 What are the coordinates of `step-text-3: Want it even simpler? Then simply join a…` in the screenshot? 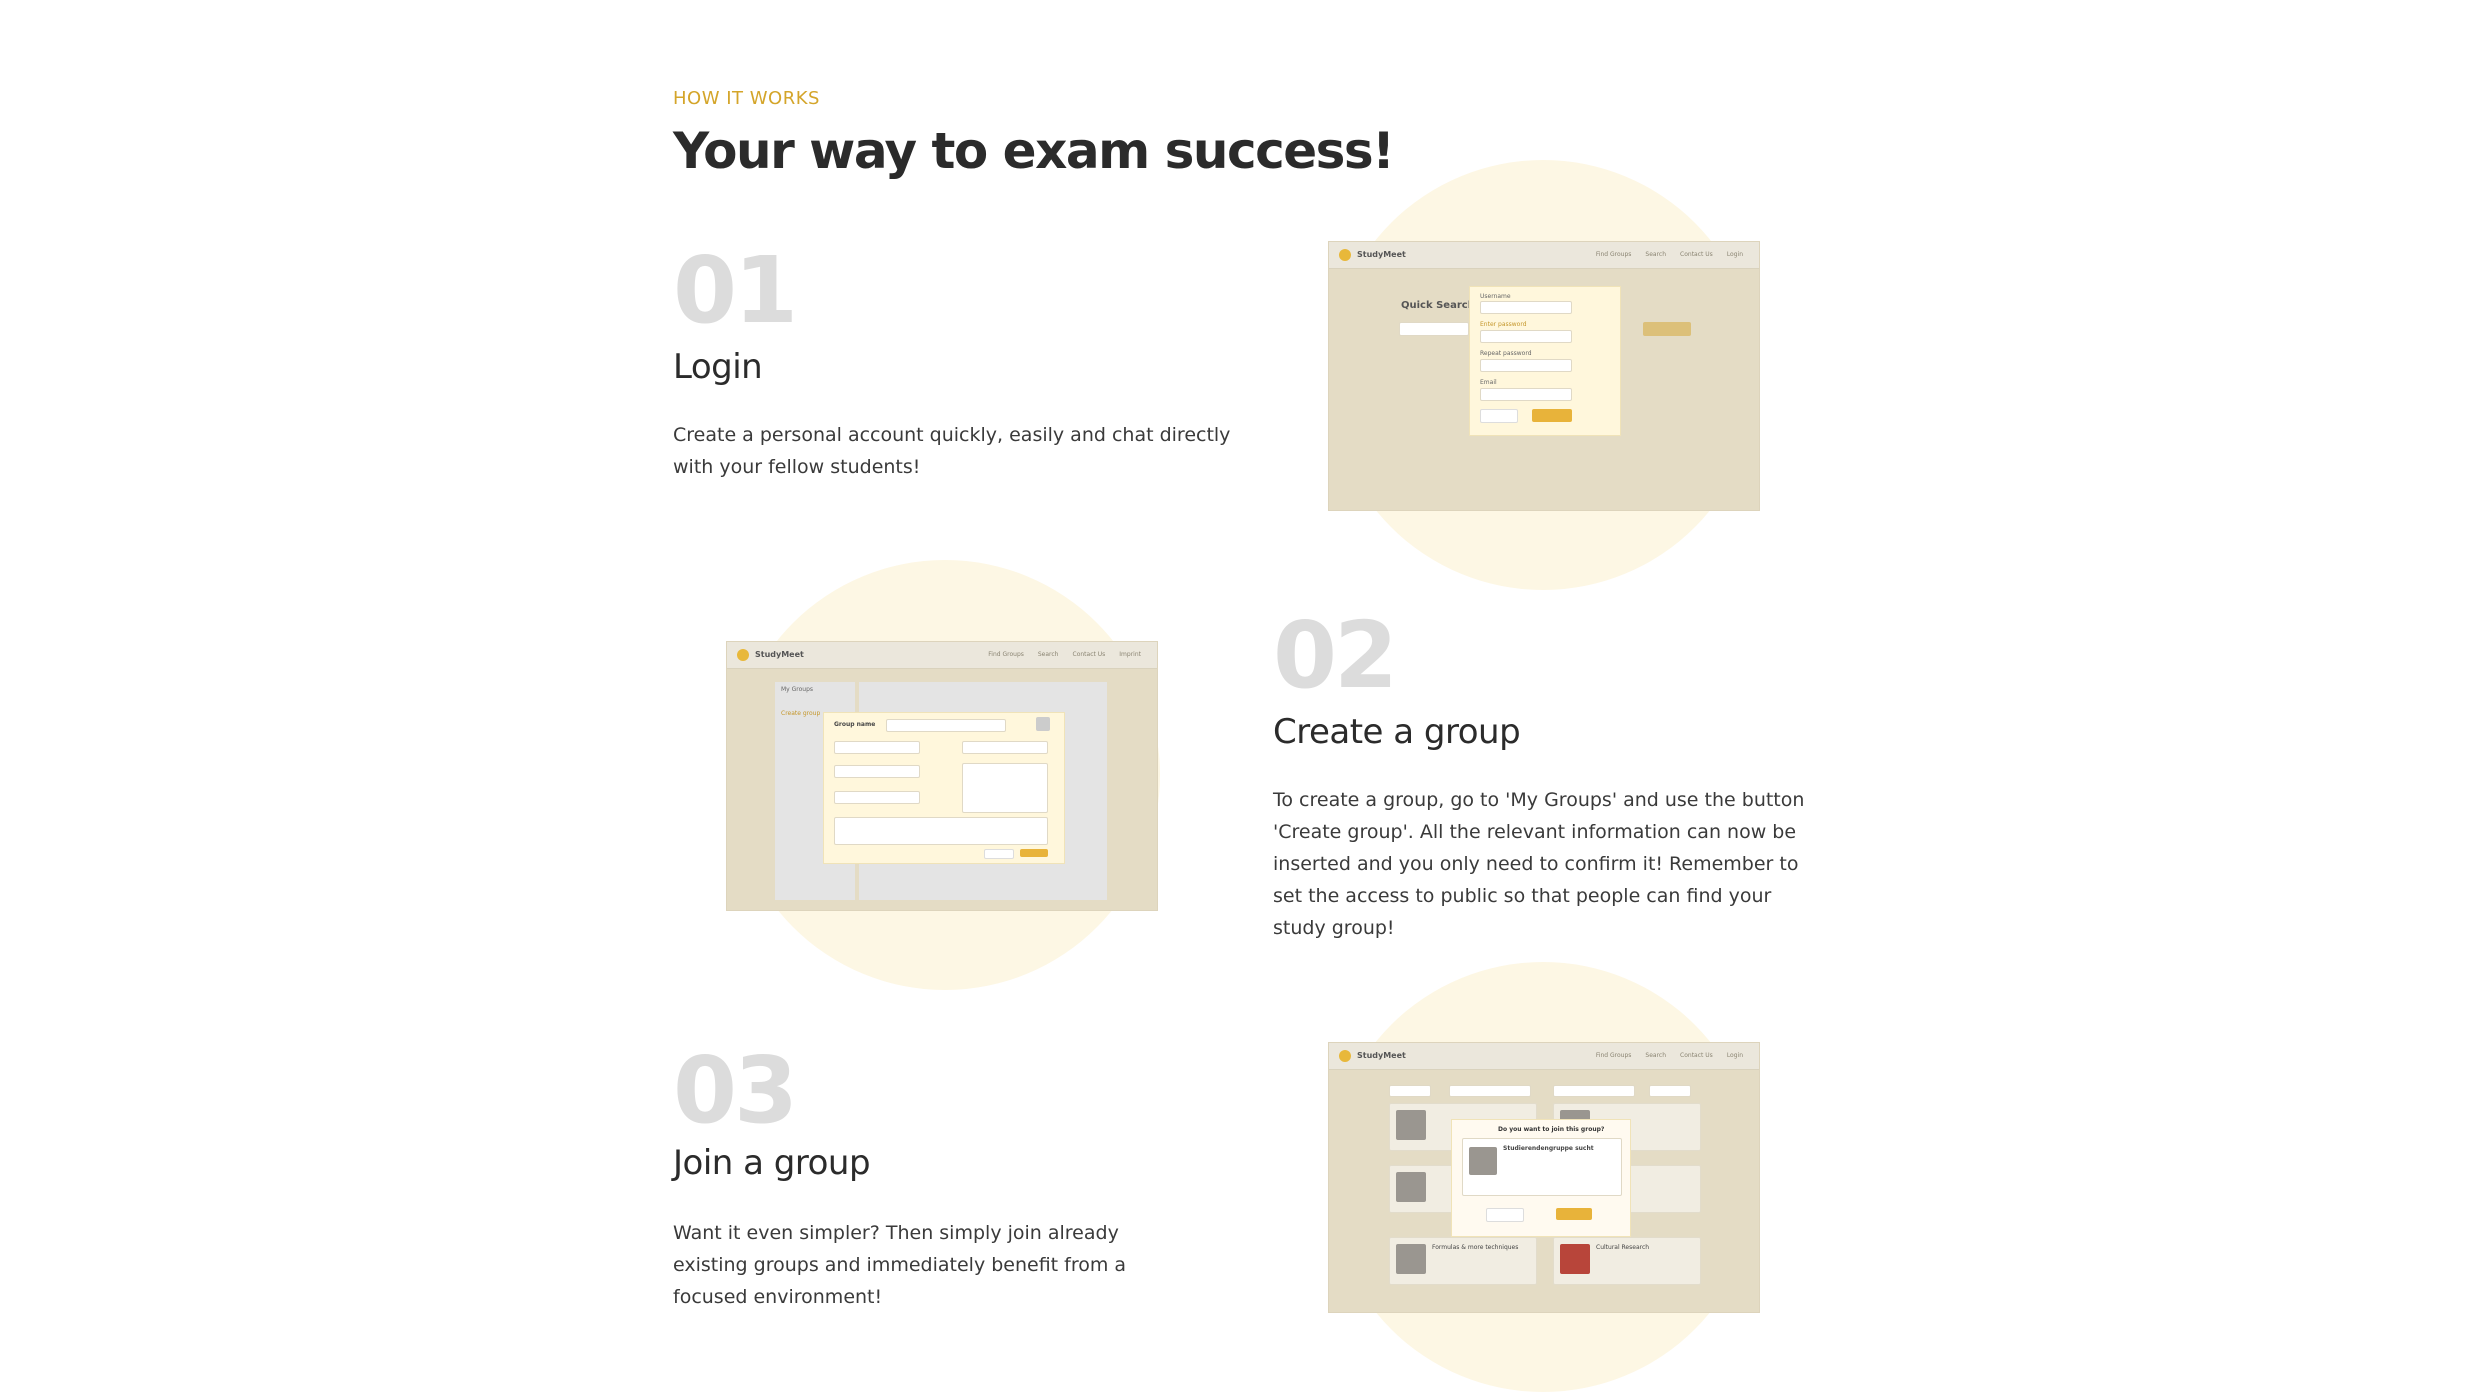 It's located at (900, 1265).